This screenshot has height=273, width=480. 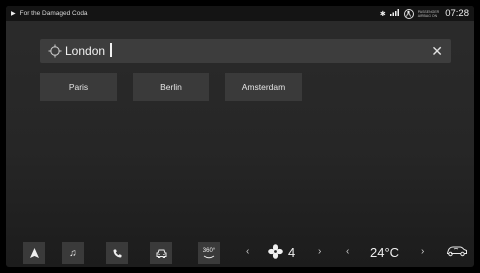 I want to click on phone-button, so click(x=117, y=253).